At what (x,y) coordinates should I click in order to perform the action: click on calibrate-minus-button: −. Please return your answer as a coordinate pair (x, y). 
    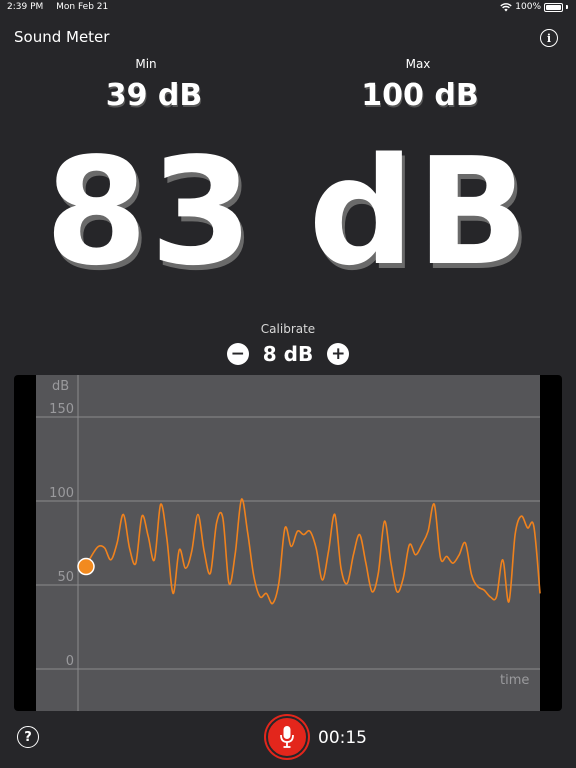
    Looking at the image, I should click on (237, 354).